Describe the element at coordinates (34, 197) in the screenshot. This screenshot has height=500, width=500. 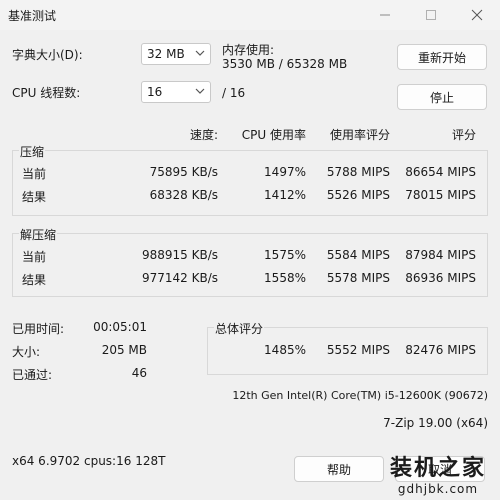
I see `compress-result-label: 结果` at that location.